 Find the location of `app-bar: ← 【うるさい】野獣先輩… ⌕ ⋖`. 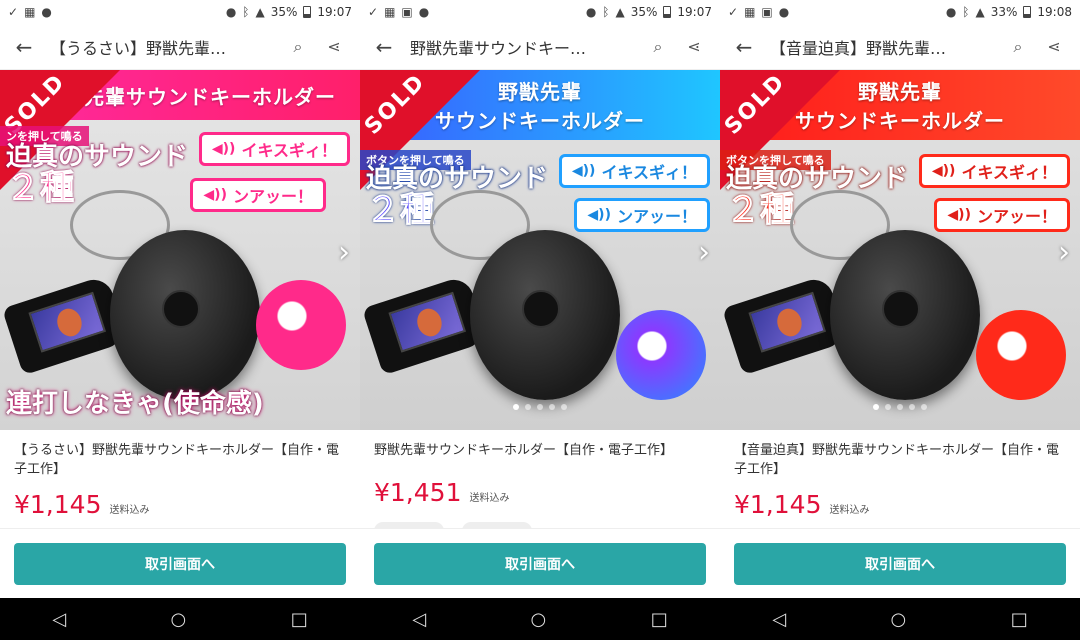

app-bar: ← 【うるさい】野獣先輩… ⌕ ⋖ is located at coordinates (180, 47).